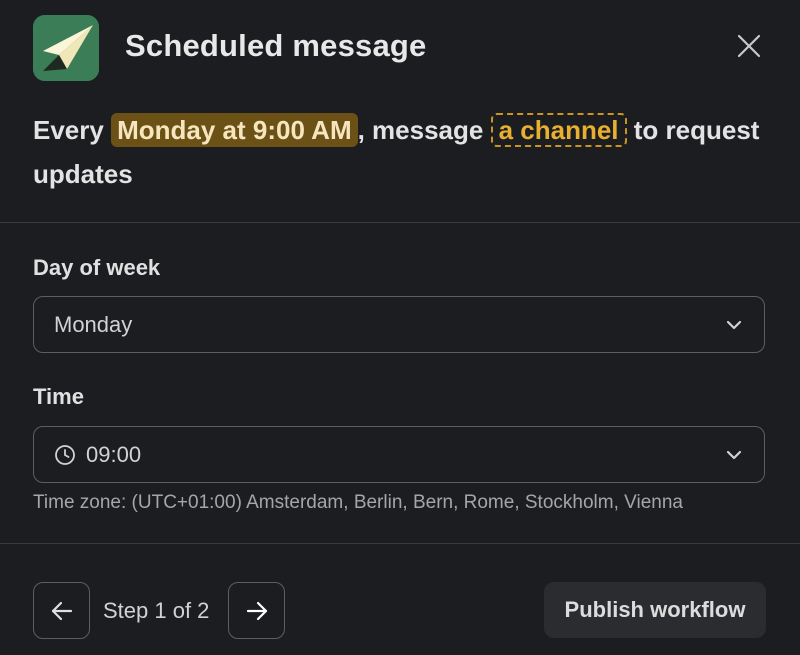 Image resolution: width=800 pixels, height=655 pixels. I want to click on day-of-week-value: Monday, so click(93, 324).